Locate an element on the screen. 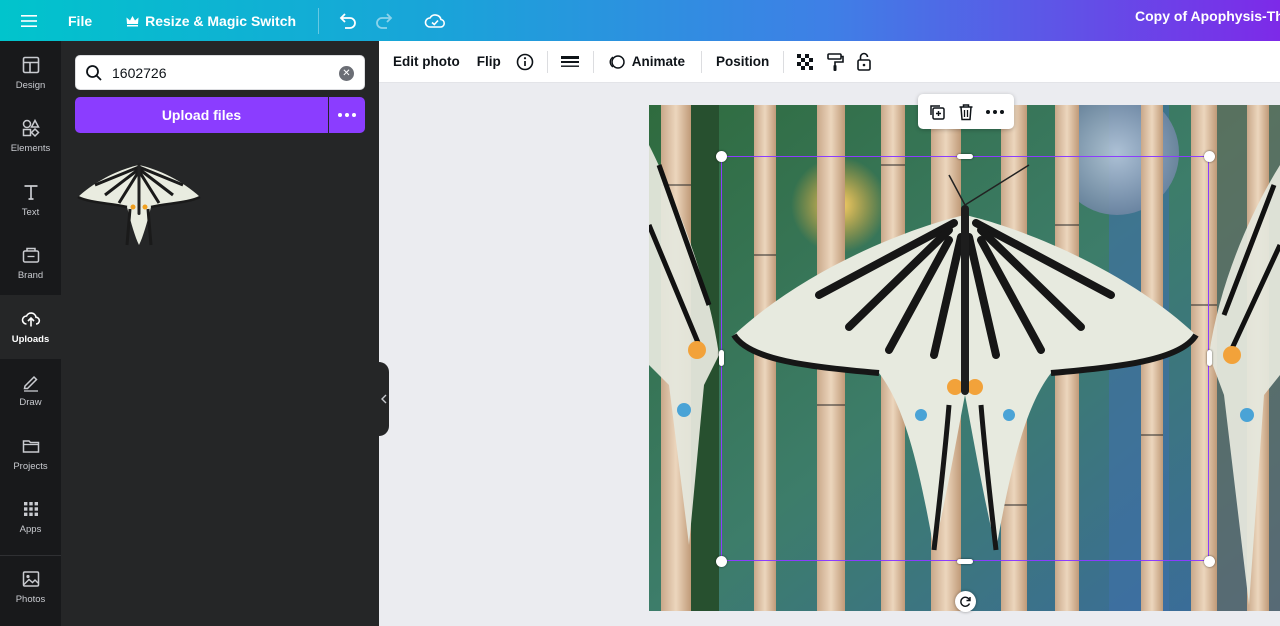  rail-label-photos: Photos is located at coordinates (30, 600).